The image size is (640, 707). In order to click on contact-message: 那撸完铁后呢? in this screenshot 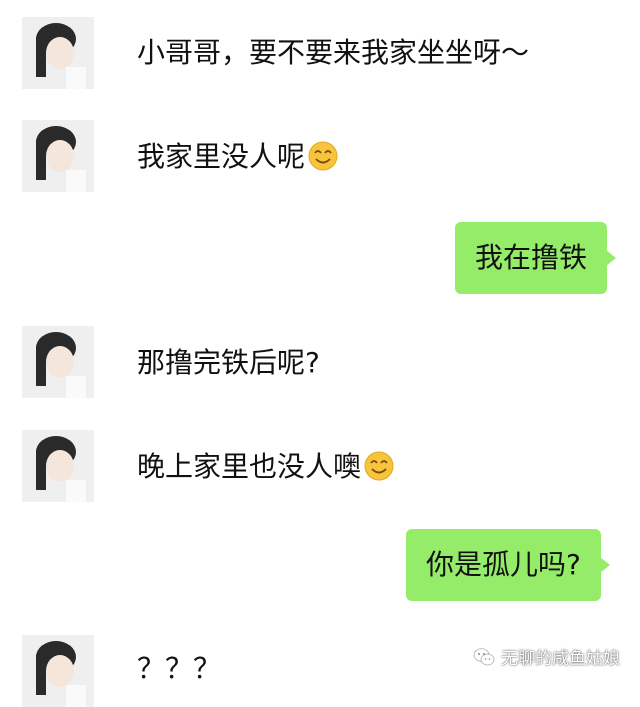, I will do `click(228, 363)`.